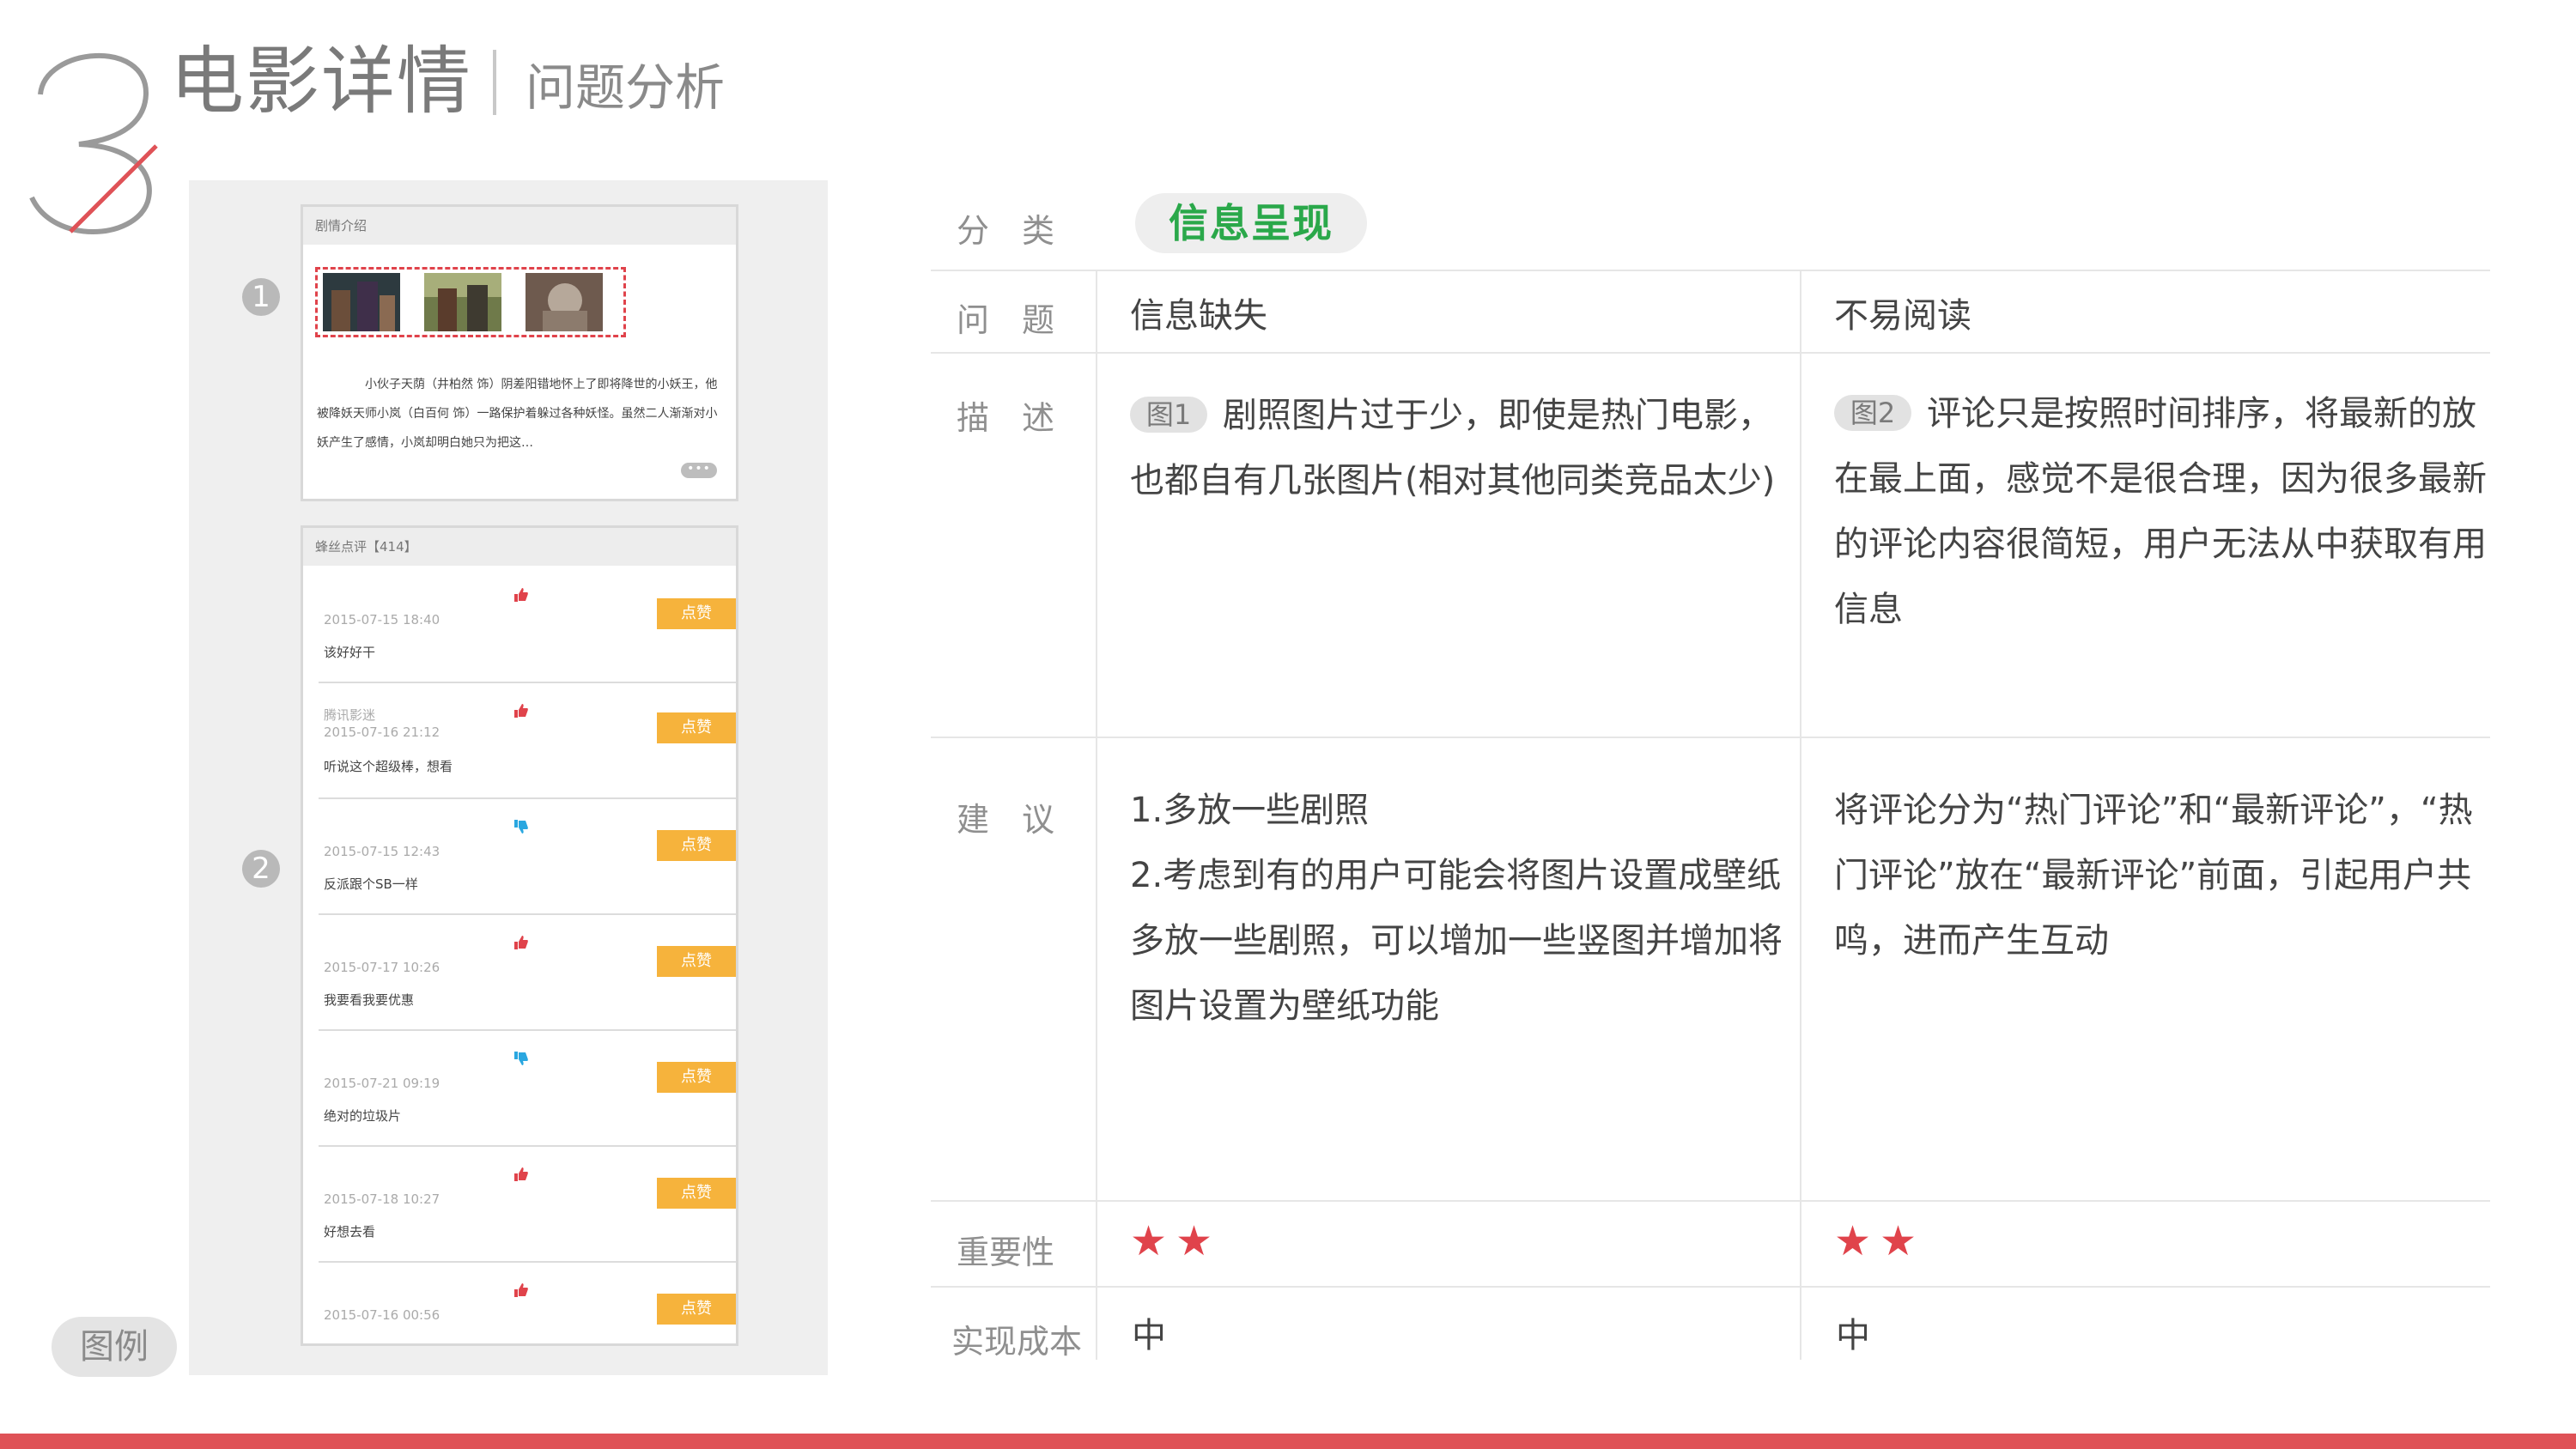 The image size is (2576, 1449). What do you see at coordinates (1880, 1241) in the screenshot?
I see `importance-col2-stars: ★★` at bounding box center [1880, 1241].